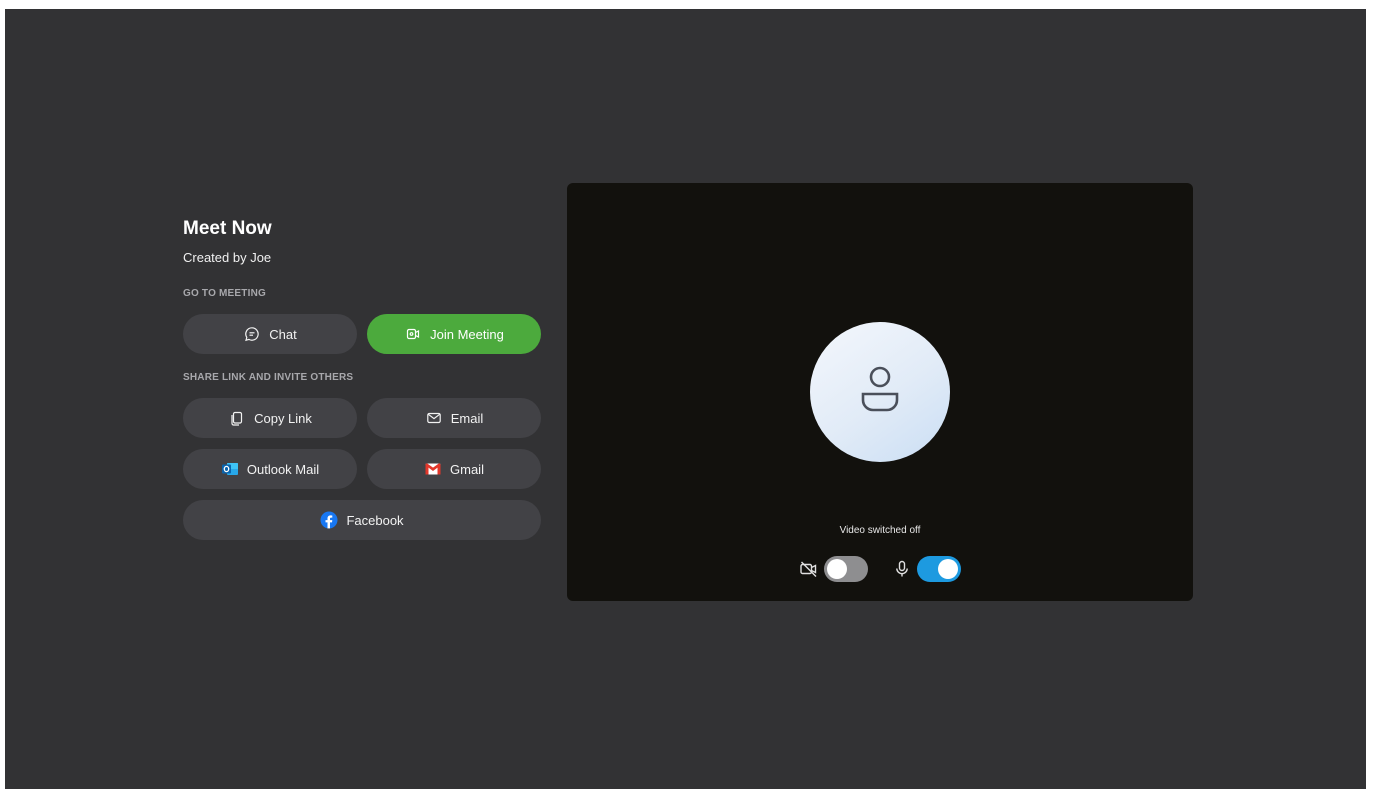 This screenshot has width=1373, height=789. Describe the element at coordinates (268, 377) in the screenshot. I see `share-heading: SHARE LINK AND INVITE OTHERS` at that location.